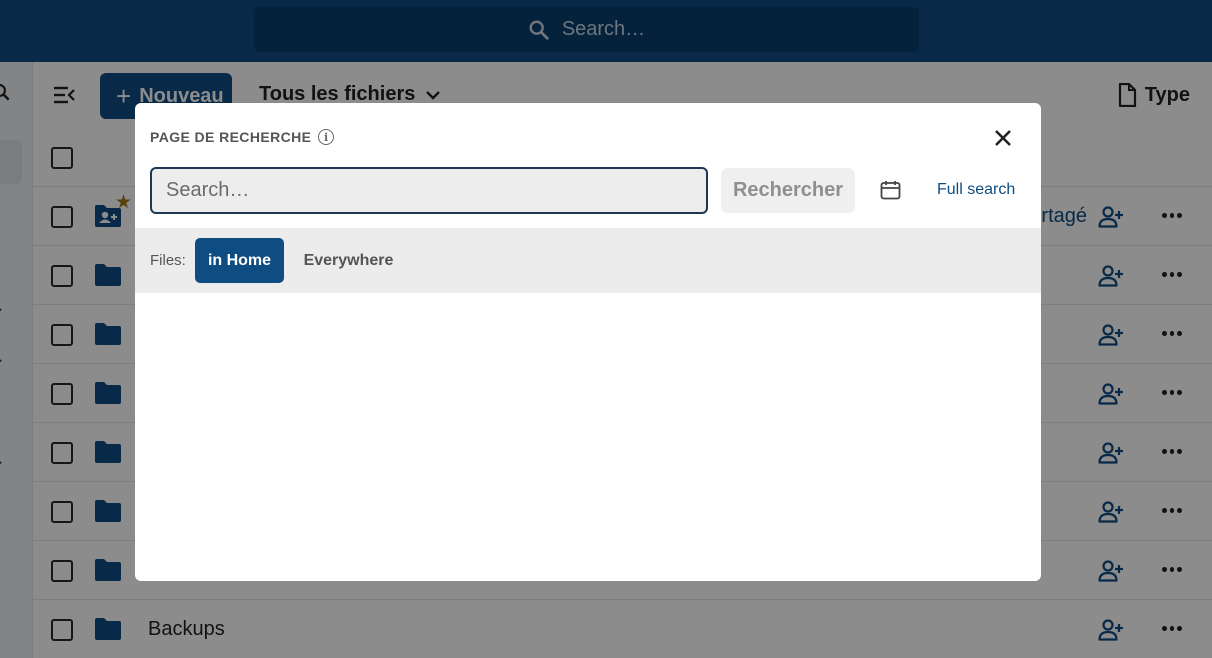 The height and width of the screenshot is (658, 1212). I want to click on modal-title-text: PAGE DE RECHERCHE, so click(231, 137).